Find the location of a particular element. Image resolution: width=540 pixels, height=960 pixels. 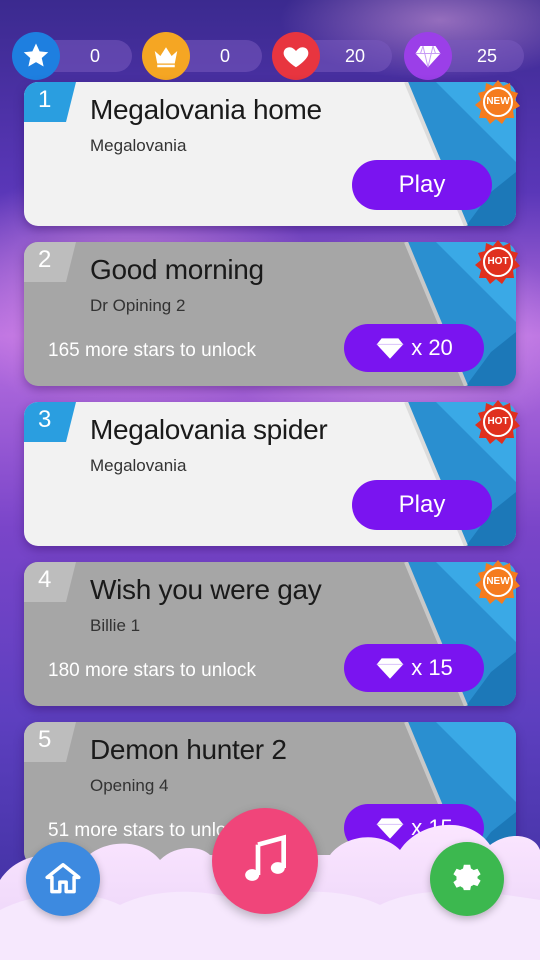

unlock-requirement: 180 more stars to unlock is located at coordinates (152, 670).